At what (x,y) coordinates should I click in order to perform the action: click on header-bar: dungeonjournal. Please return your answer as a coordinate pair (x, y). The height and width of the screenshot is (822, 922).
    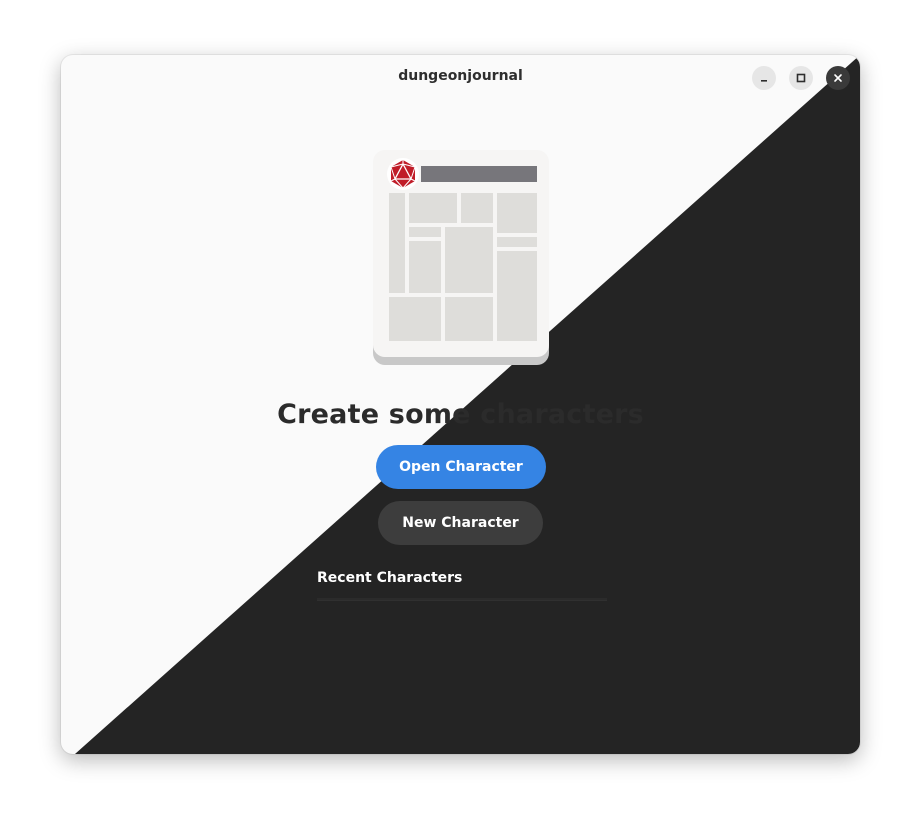
    Looking at the image, I should click on (460, 78).